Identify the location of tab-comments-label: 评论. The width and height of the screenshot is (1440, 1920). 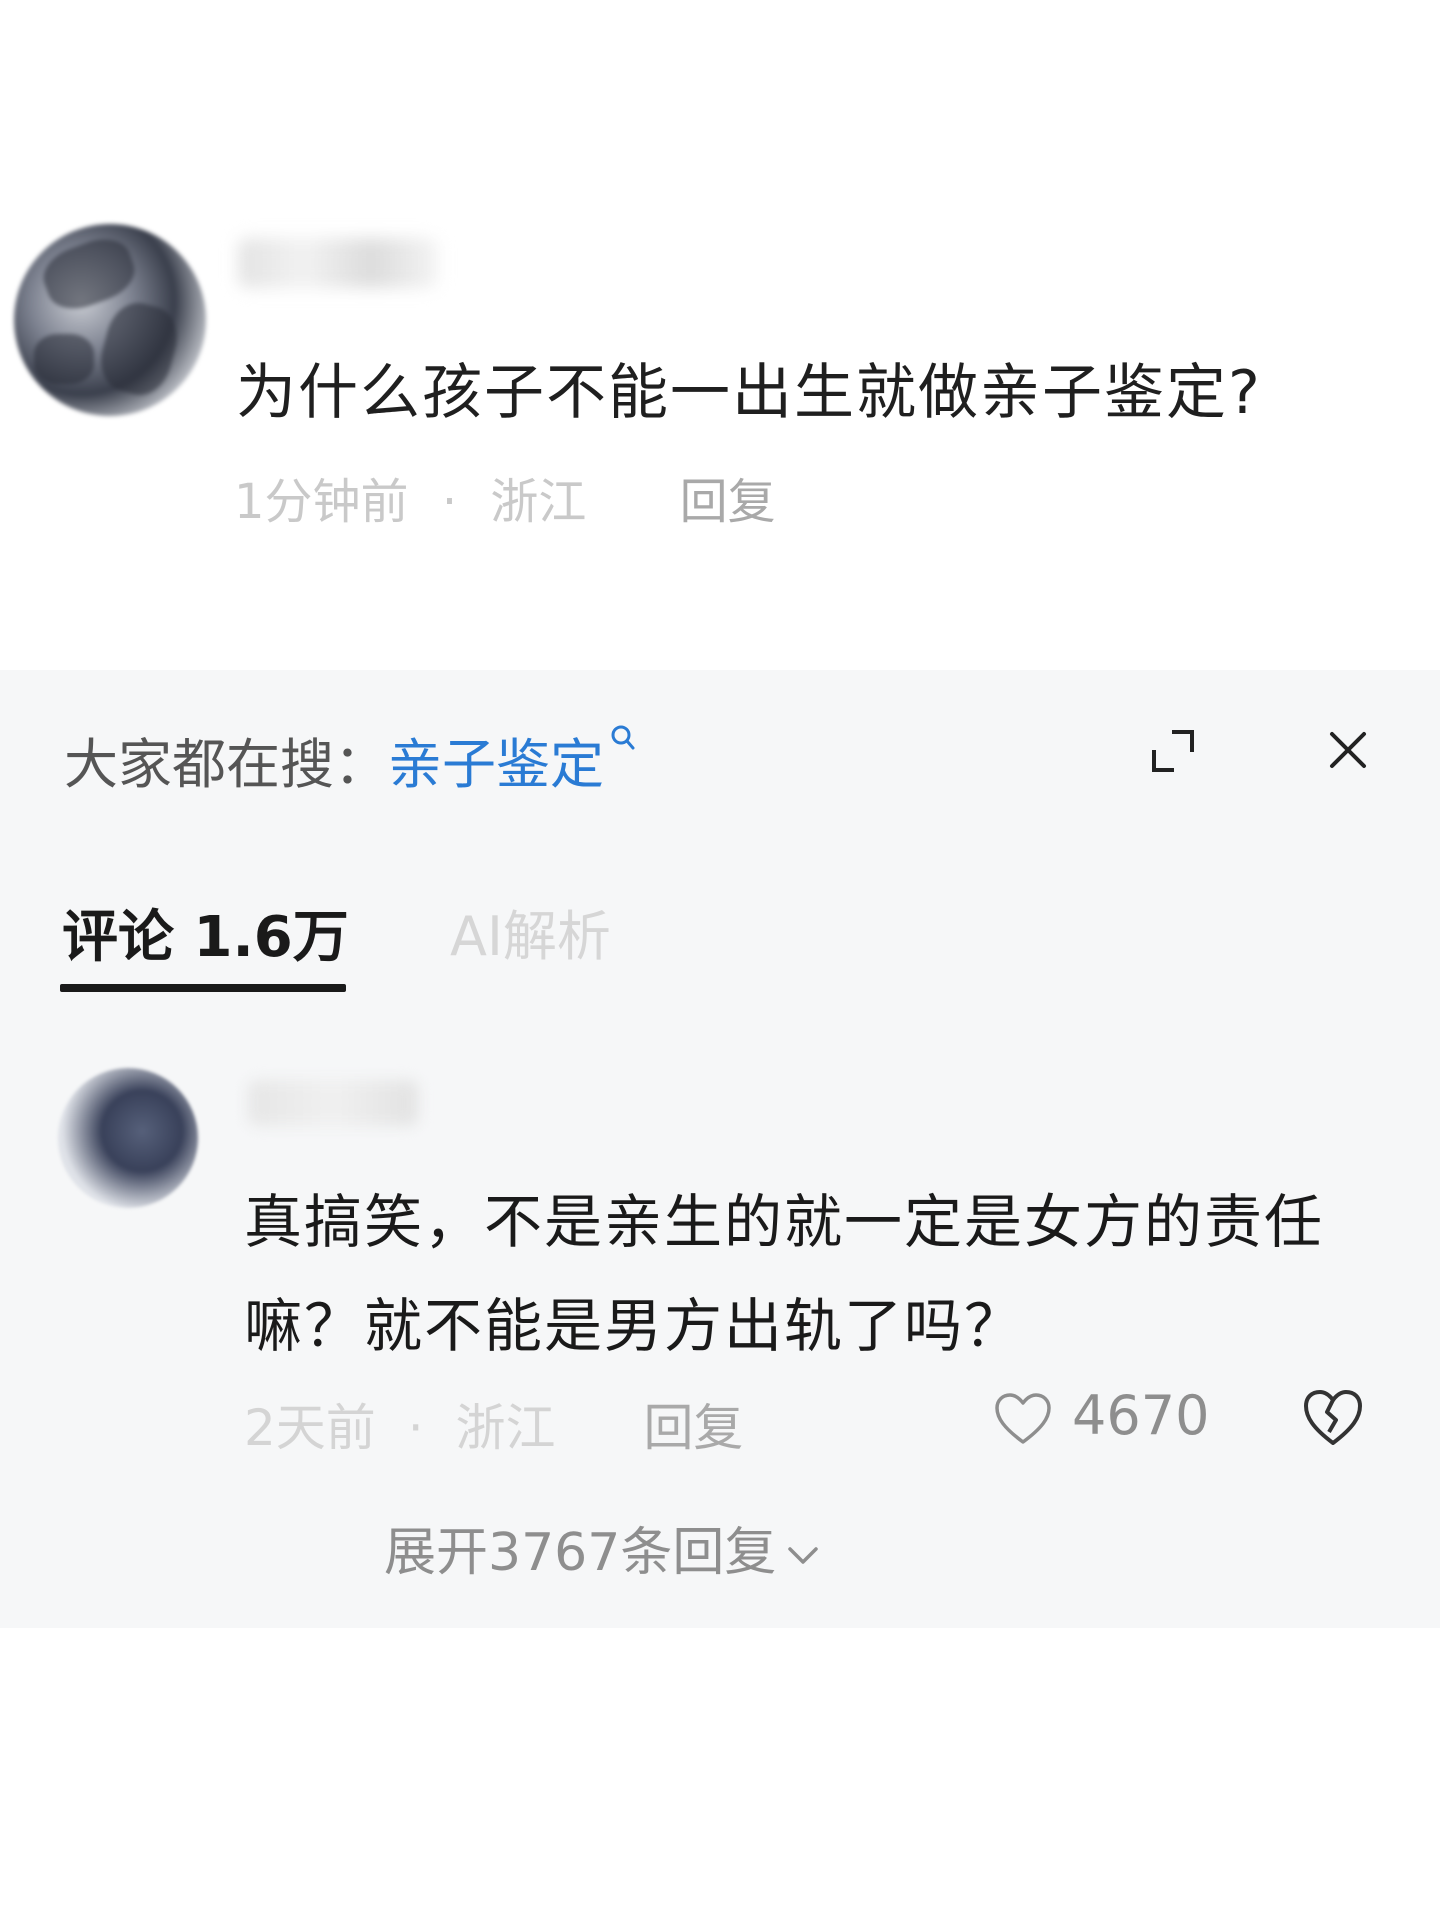
(118, 937).